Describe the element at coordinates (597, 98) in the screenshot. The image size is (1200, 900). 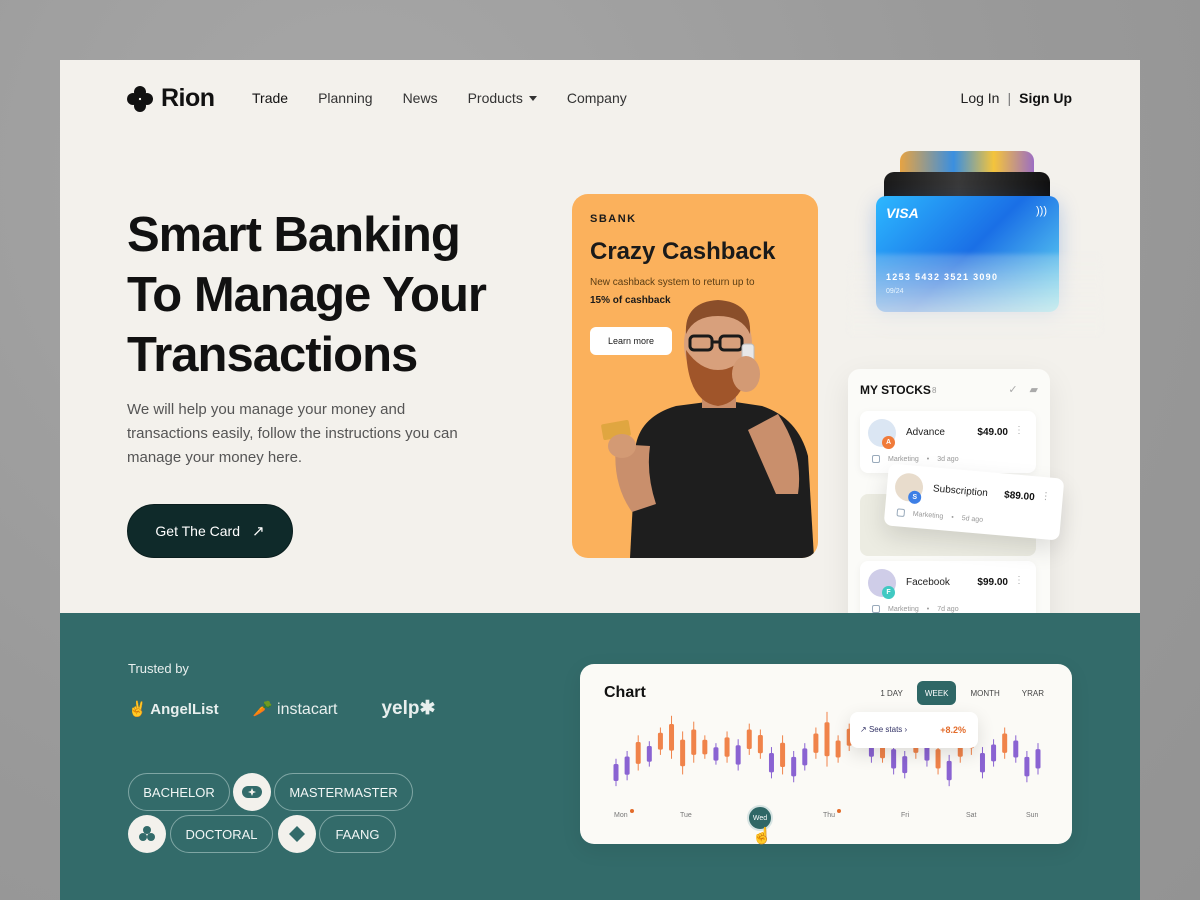
I see `nav-company: Company` at that location.